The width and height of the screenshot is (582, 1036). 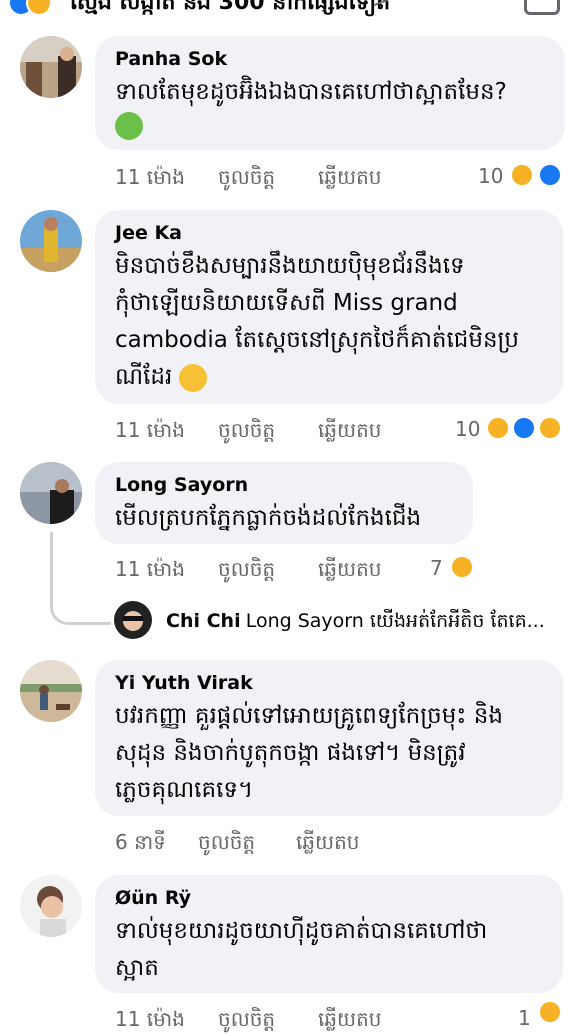 What do you see at coordinates (171, 59) in the screenshot?
I see `comment-author: Panha Sok` at bounding box center [171, 59].